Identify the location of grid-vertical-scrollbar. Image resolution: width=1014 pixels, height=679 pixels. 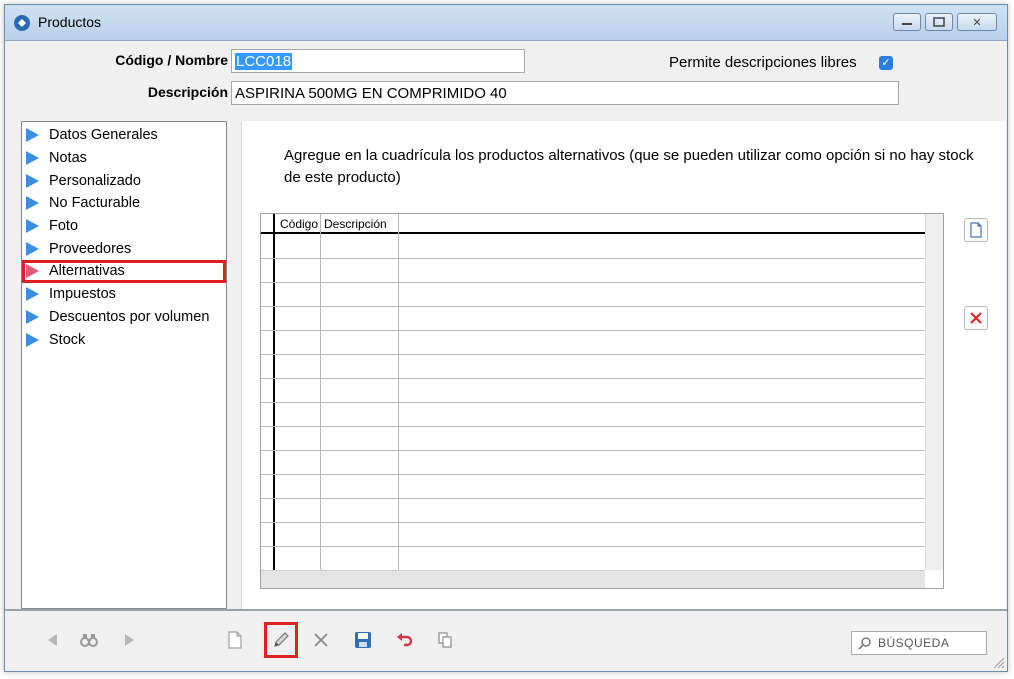
(934, 392).